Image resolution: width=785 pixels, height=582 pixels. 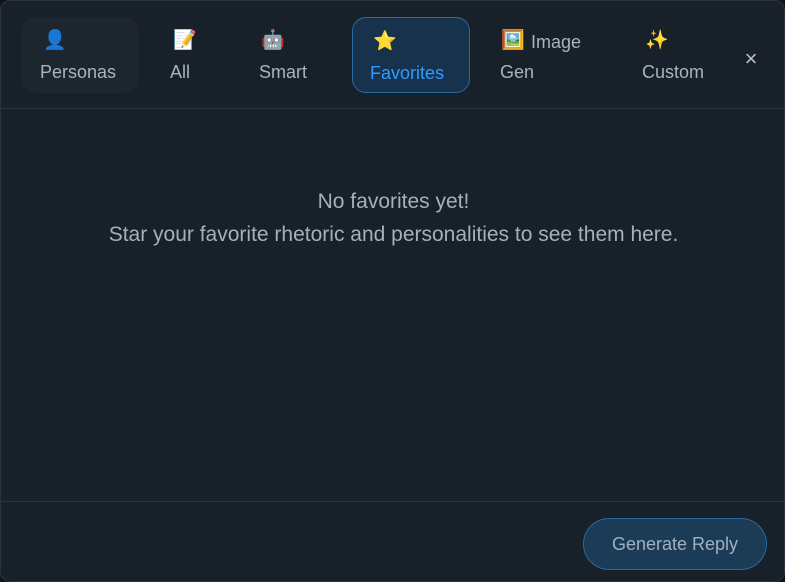 I want to click on star-icon: ⭐, so click(x=385, y=41).